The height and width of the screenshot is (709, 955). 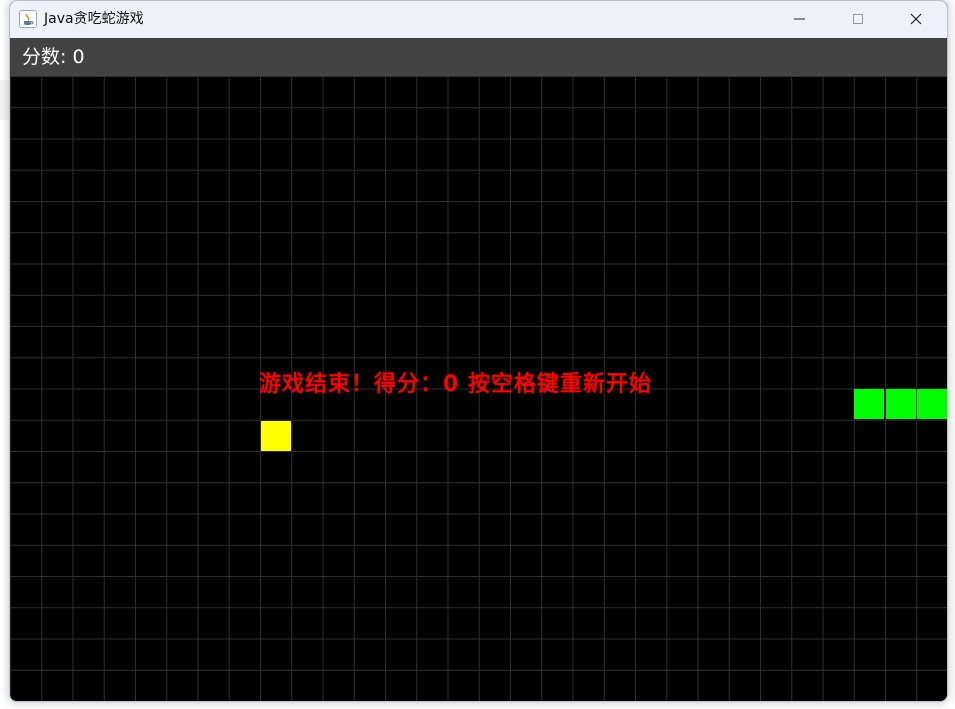 I want to click on window-title: Java贪吃蛇游戏, so click(x=94, y=19).